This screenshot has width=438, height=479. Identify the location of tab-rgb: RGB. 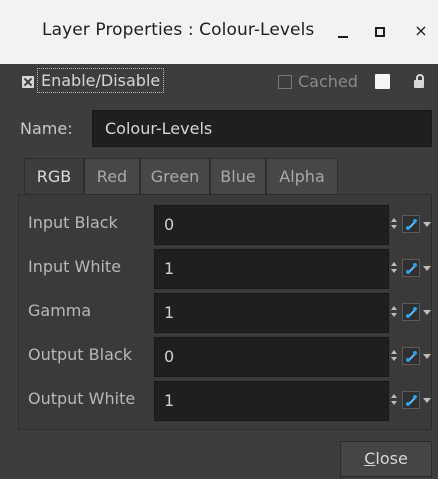
(54, 176).